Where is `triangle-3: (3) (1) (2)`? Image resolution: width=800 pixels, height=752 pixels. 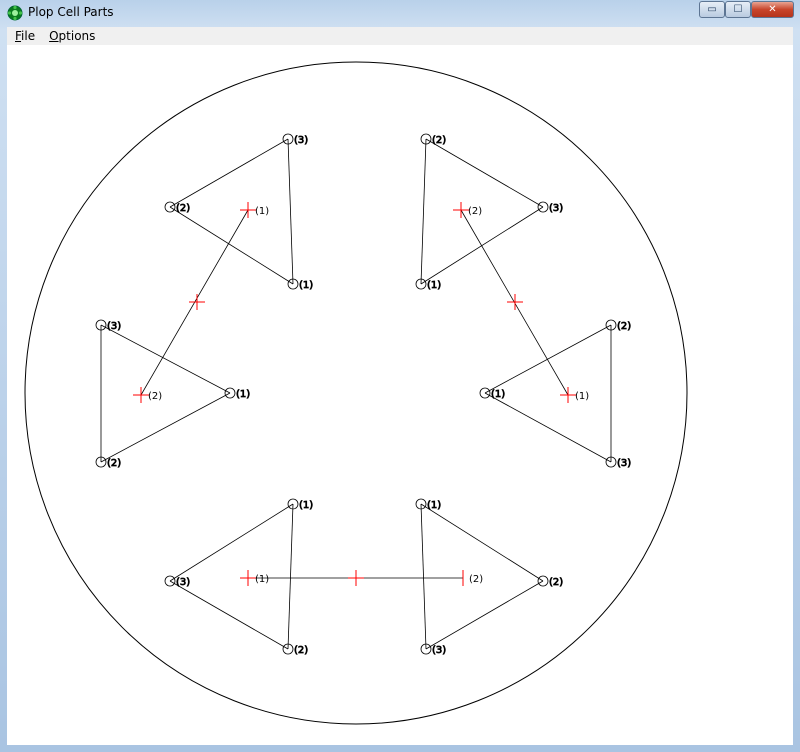 triangle-3: (3) (1) (2) is located at coordinates (173, 394).